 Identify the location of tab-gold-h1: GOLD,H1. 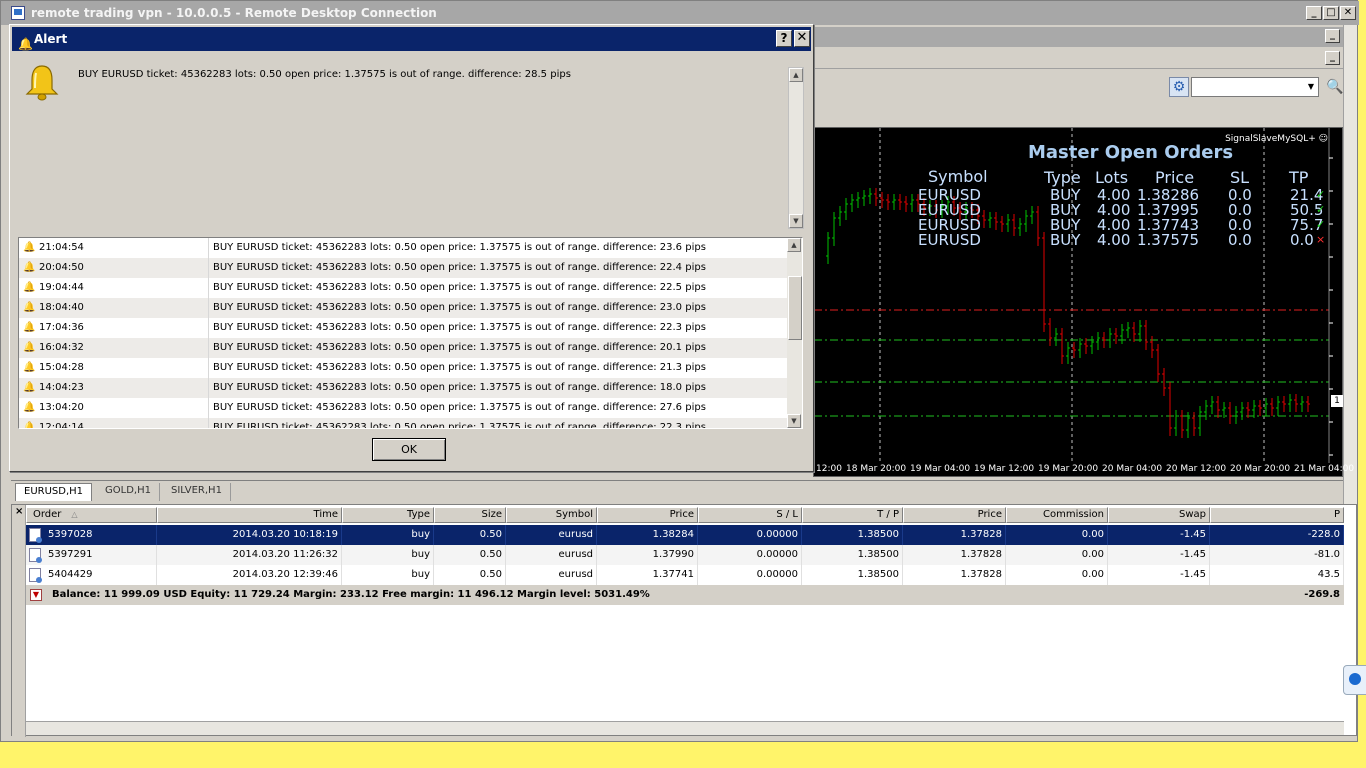
(128, 492).